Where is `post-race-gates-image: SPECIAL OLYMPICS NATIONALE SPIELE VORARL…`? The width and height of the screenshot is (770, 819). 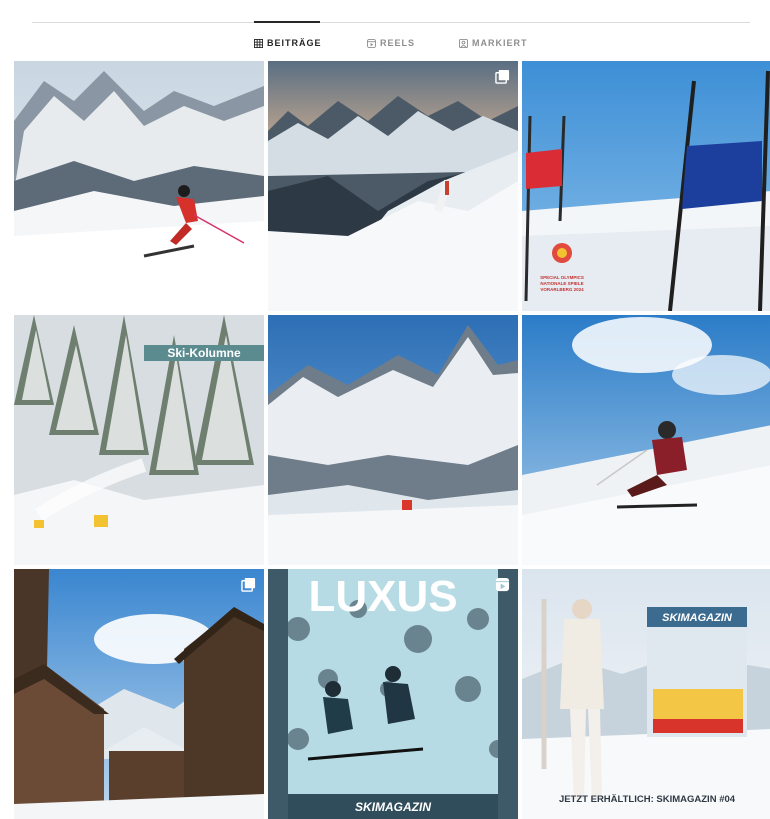
post-race-gates-image: SPECIAL OLYMPICS NATIONALE SPIELE VORARL… is located at coordinates (646, 186).